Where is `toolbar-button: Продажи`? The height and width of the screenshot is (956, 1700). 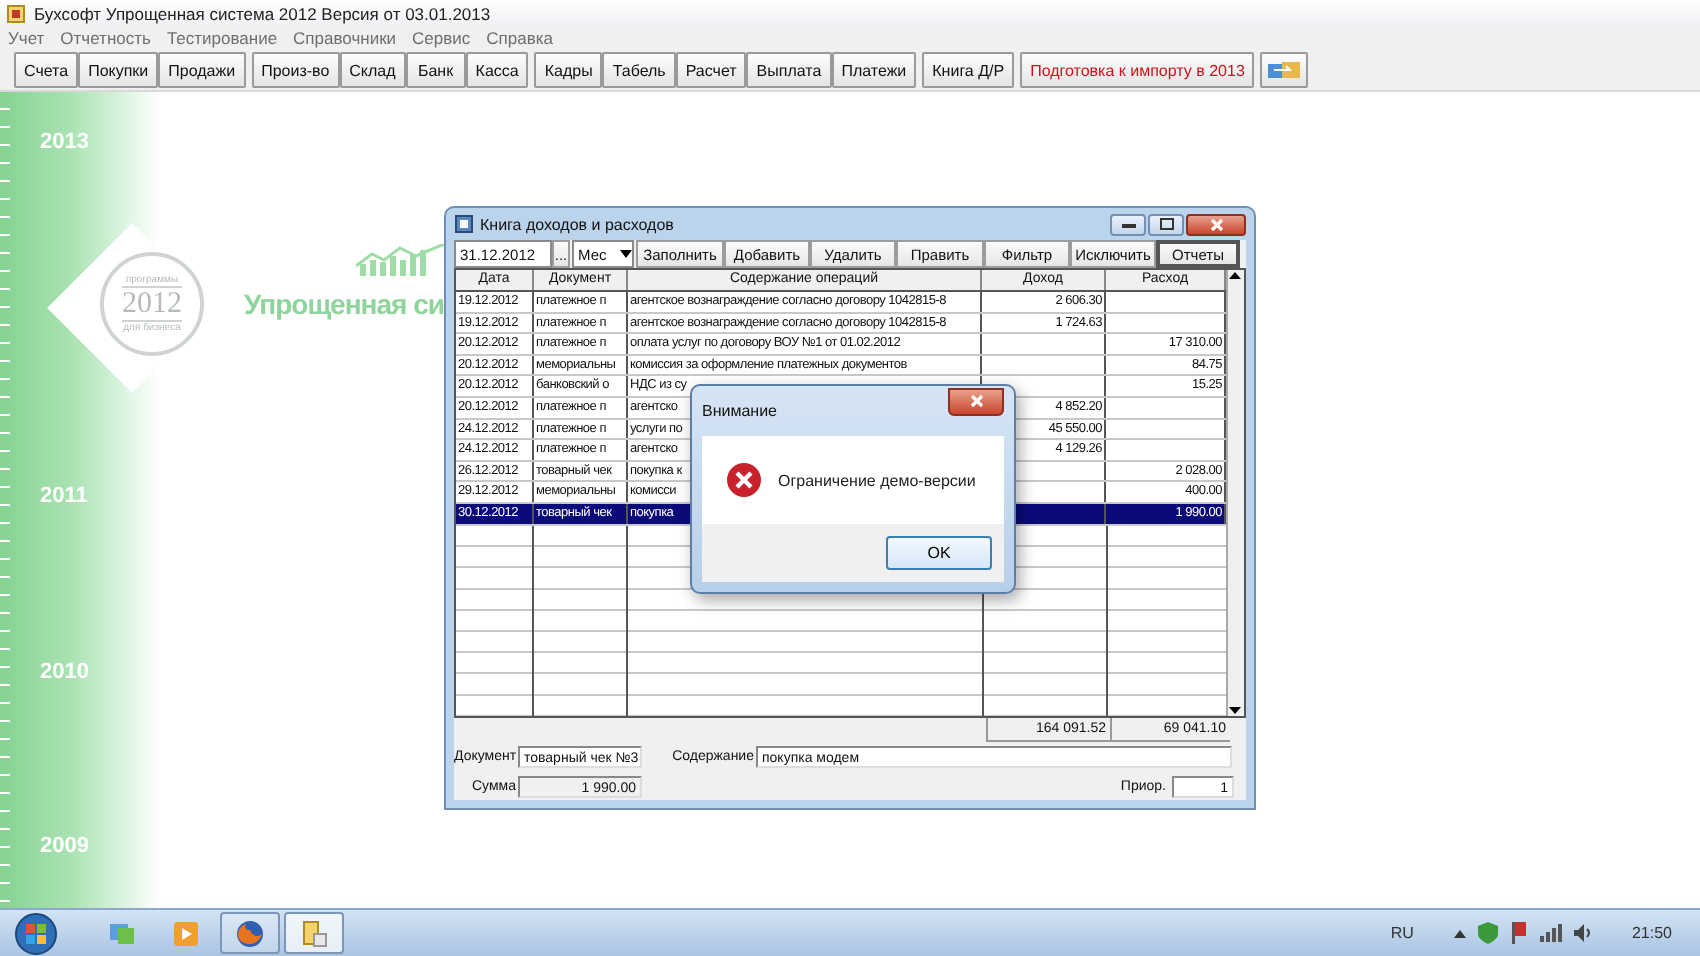 toolbar-button: Продажи is located at coordinates (202, 70).